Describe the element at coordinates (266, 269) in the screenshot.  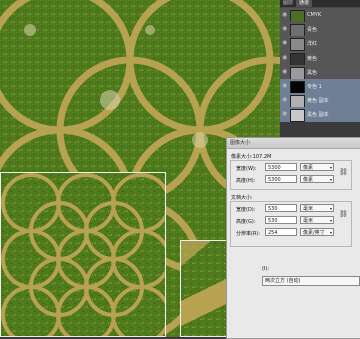
I see `resample-label: (I):` at that location.